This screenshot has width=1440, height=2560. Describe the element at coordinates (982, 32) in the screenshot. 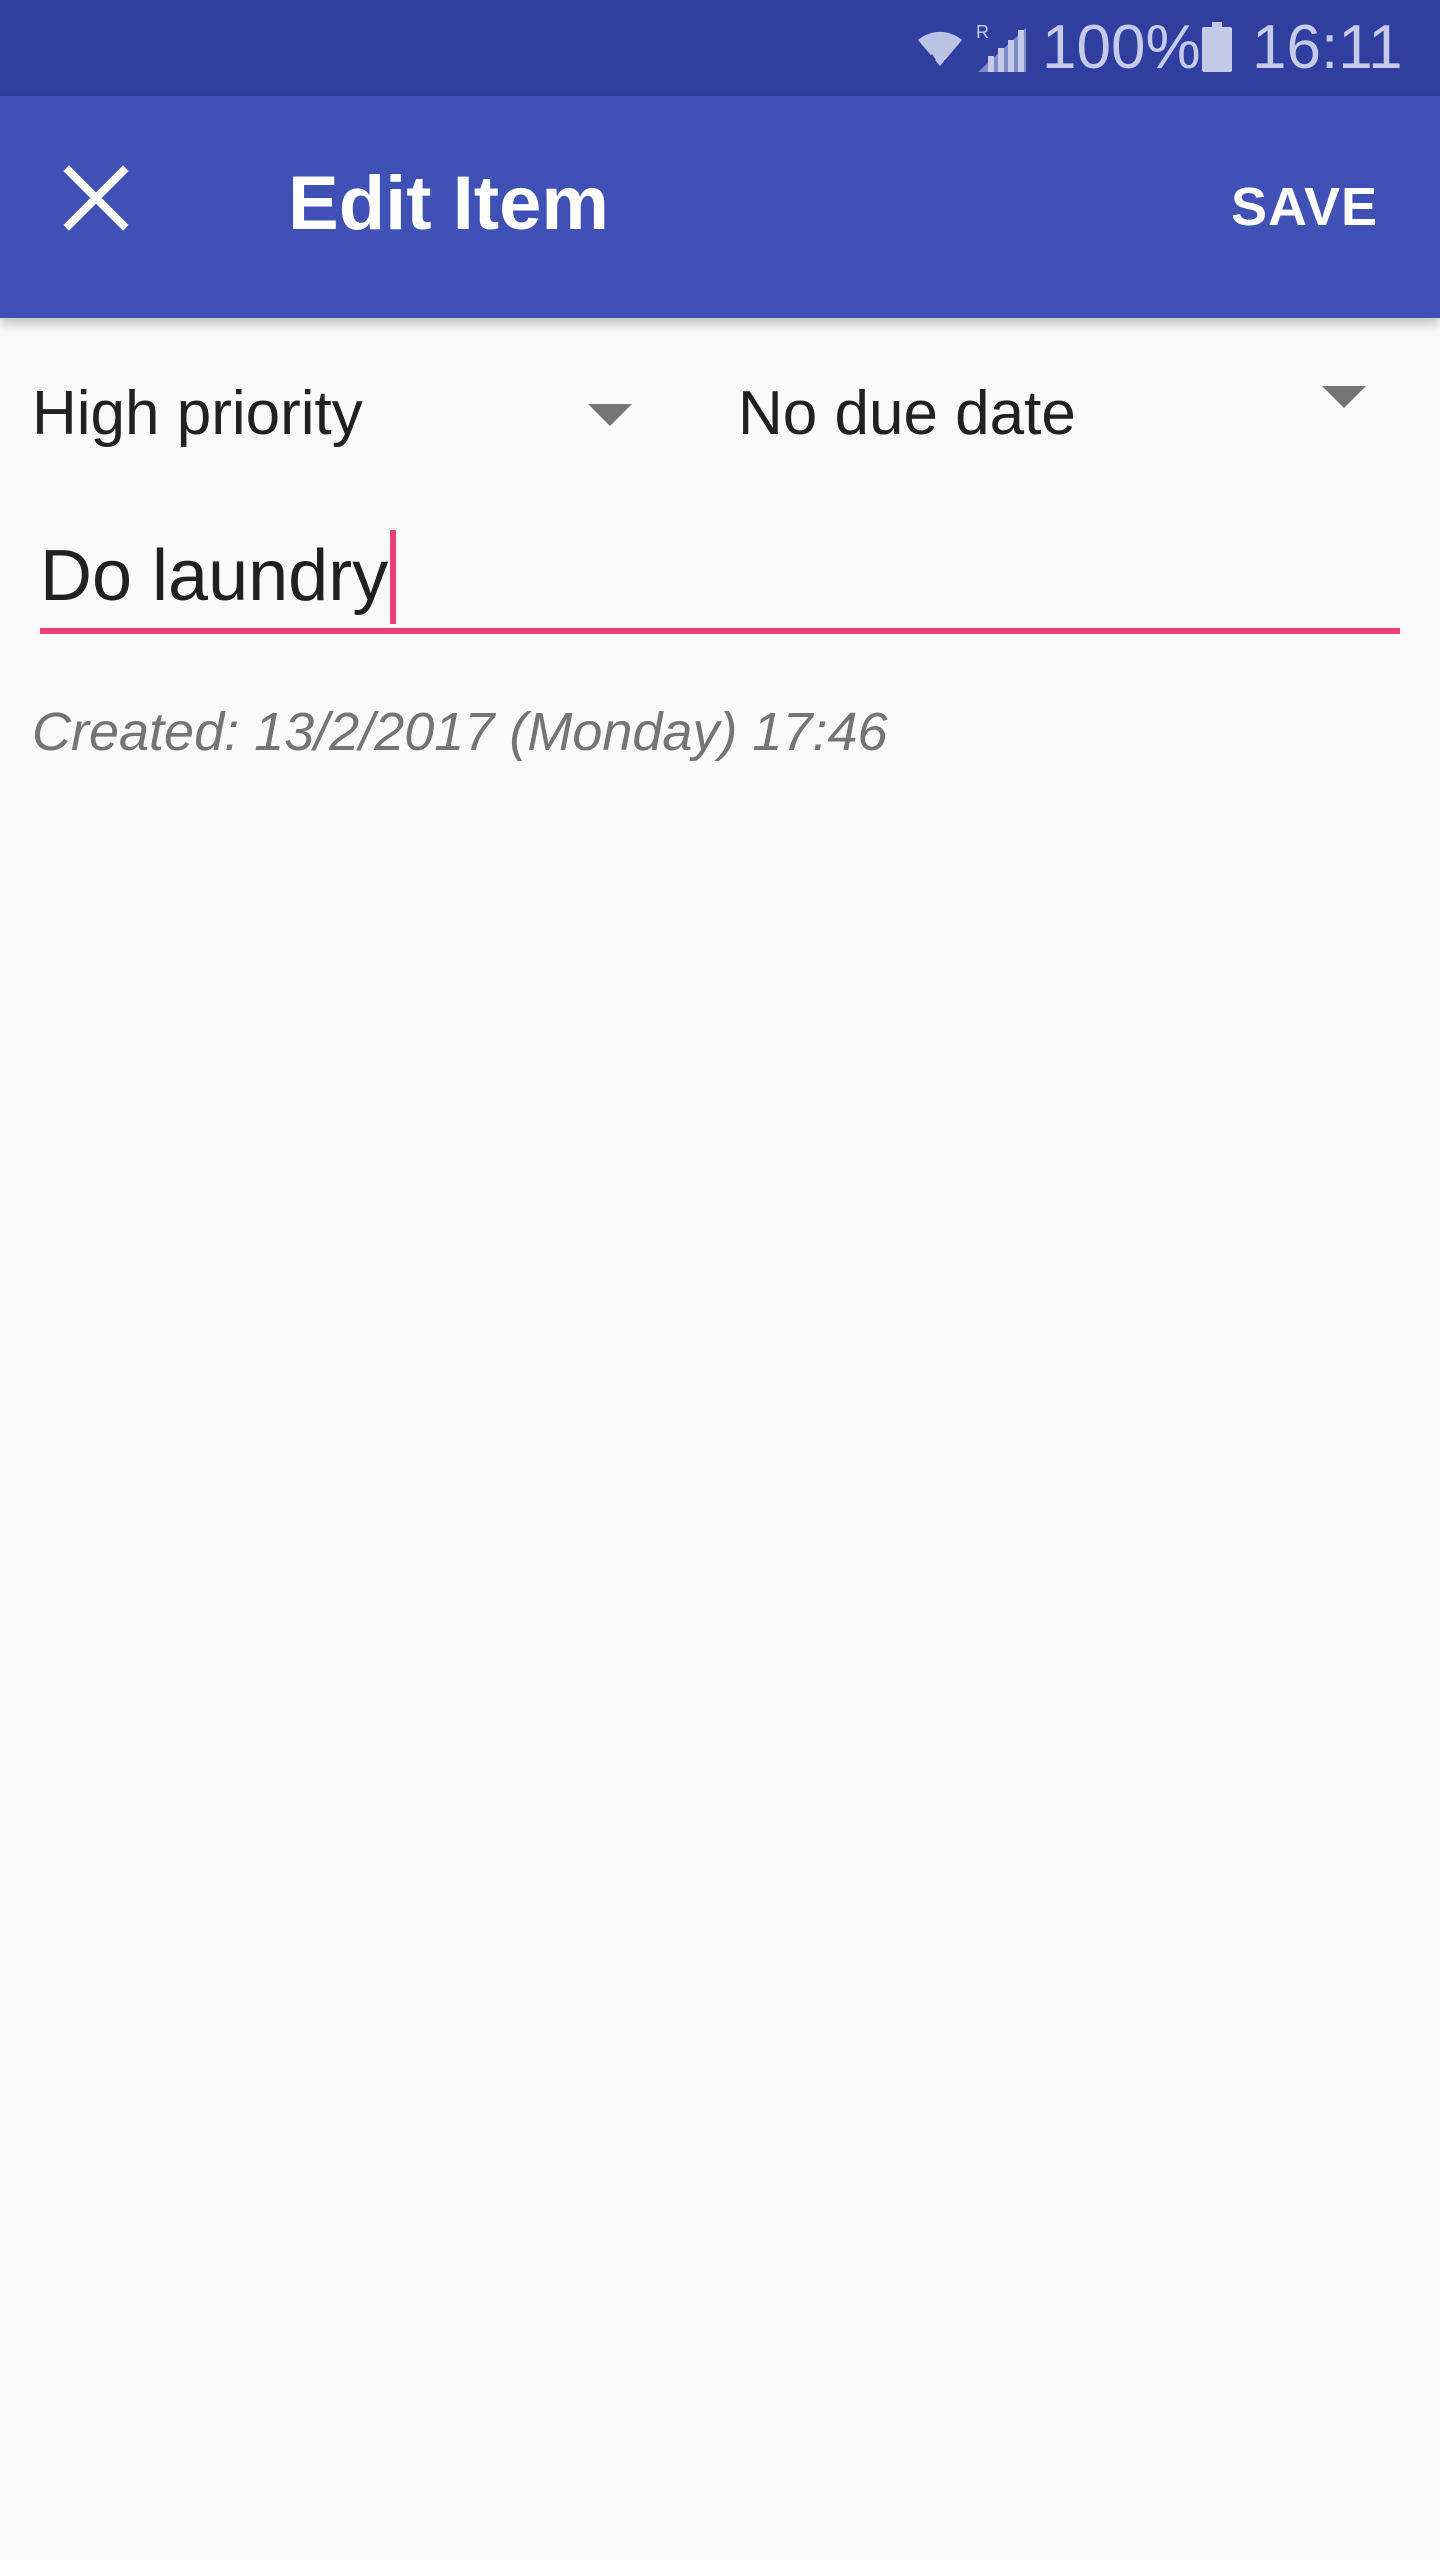

I see `svg-text: R` at that location.